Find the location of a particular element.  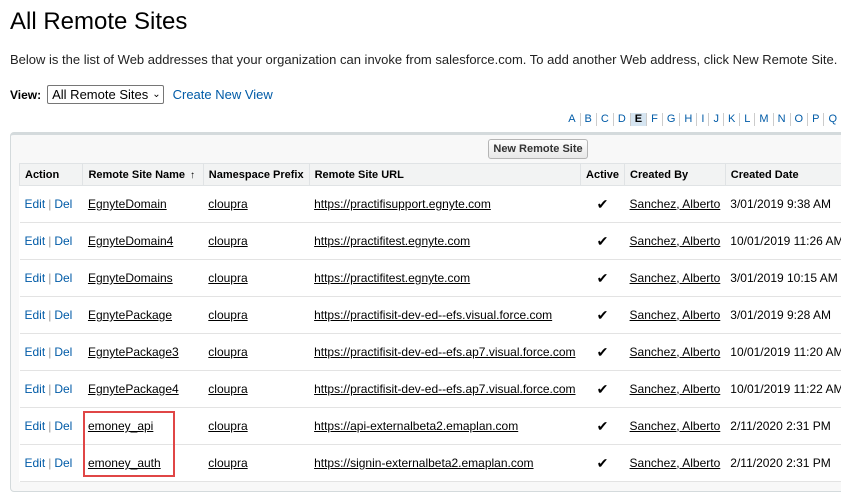

name-cell: EgnytePackage is located at coordinates (143, 315).